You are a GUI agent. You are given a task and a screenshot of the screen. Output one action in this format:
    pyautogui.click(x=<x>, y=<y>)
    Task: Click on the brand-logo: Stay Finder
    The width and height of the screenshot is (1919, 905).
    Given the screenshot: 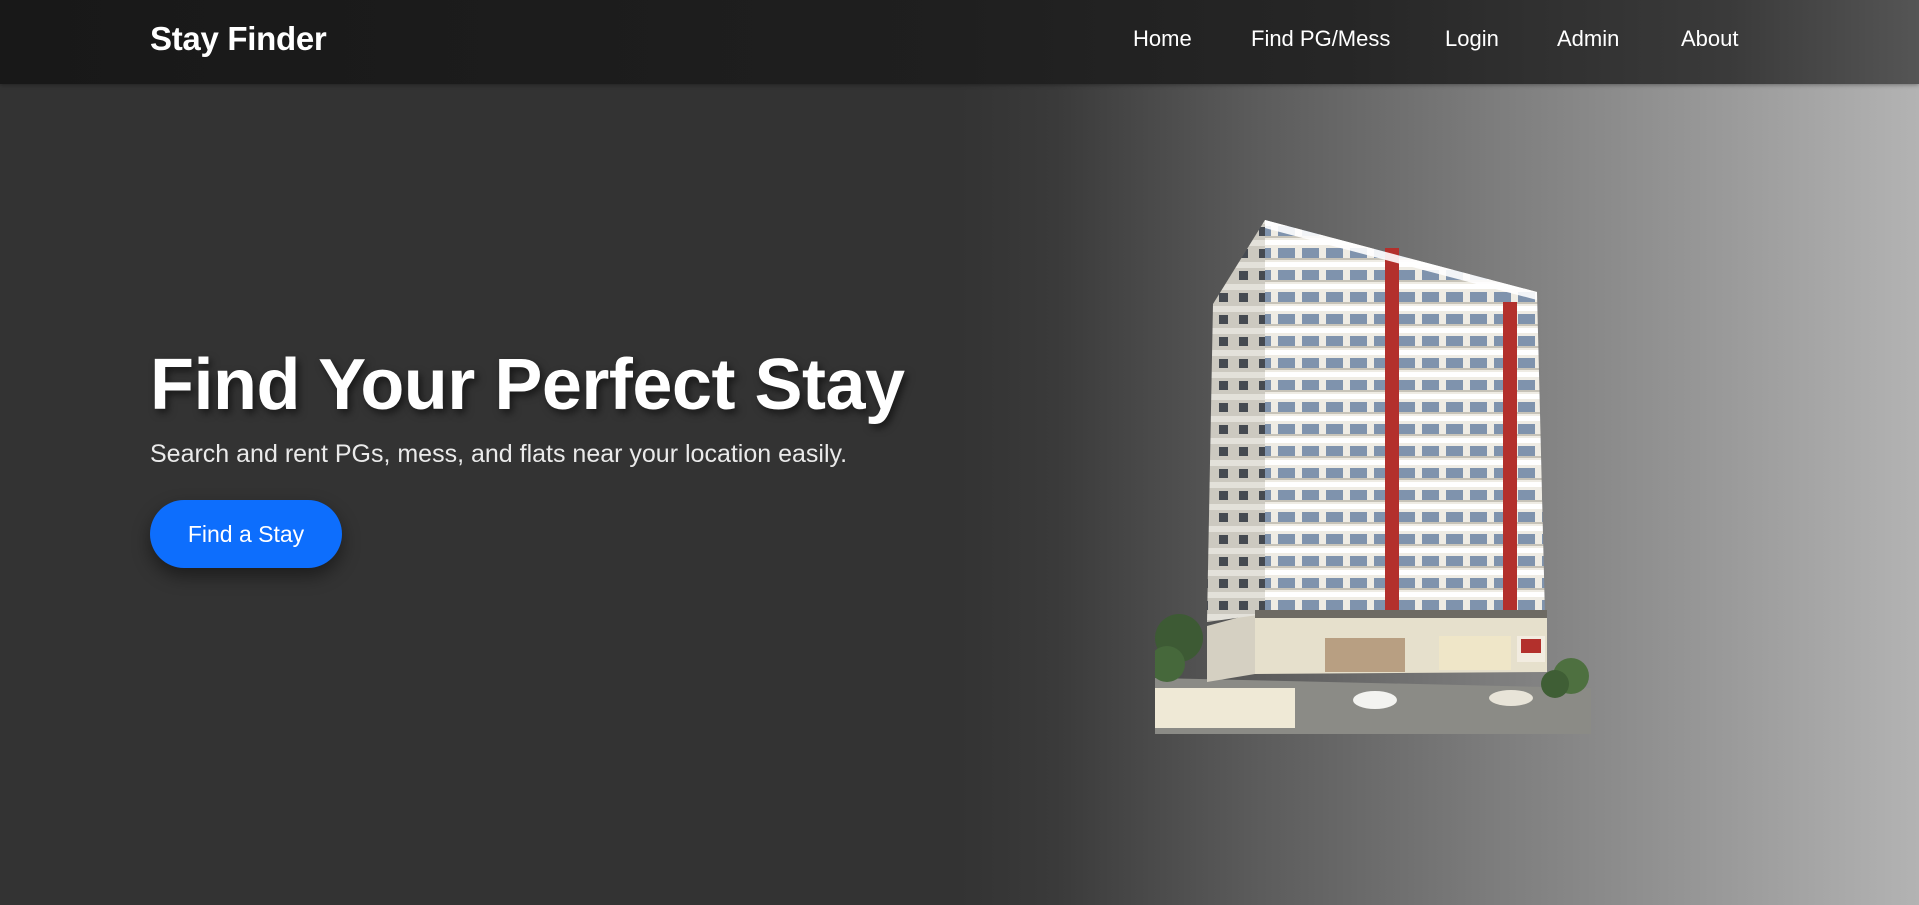 What is the action you would take?
    pyautogui.click(x=238, y=39)
    